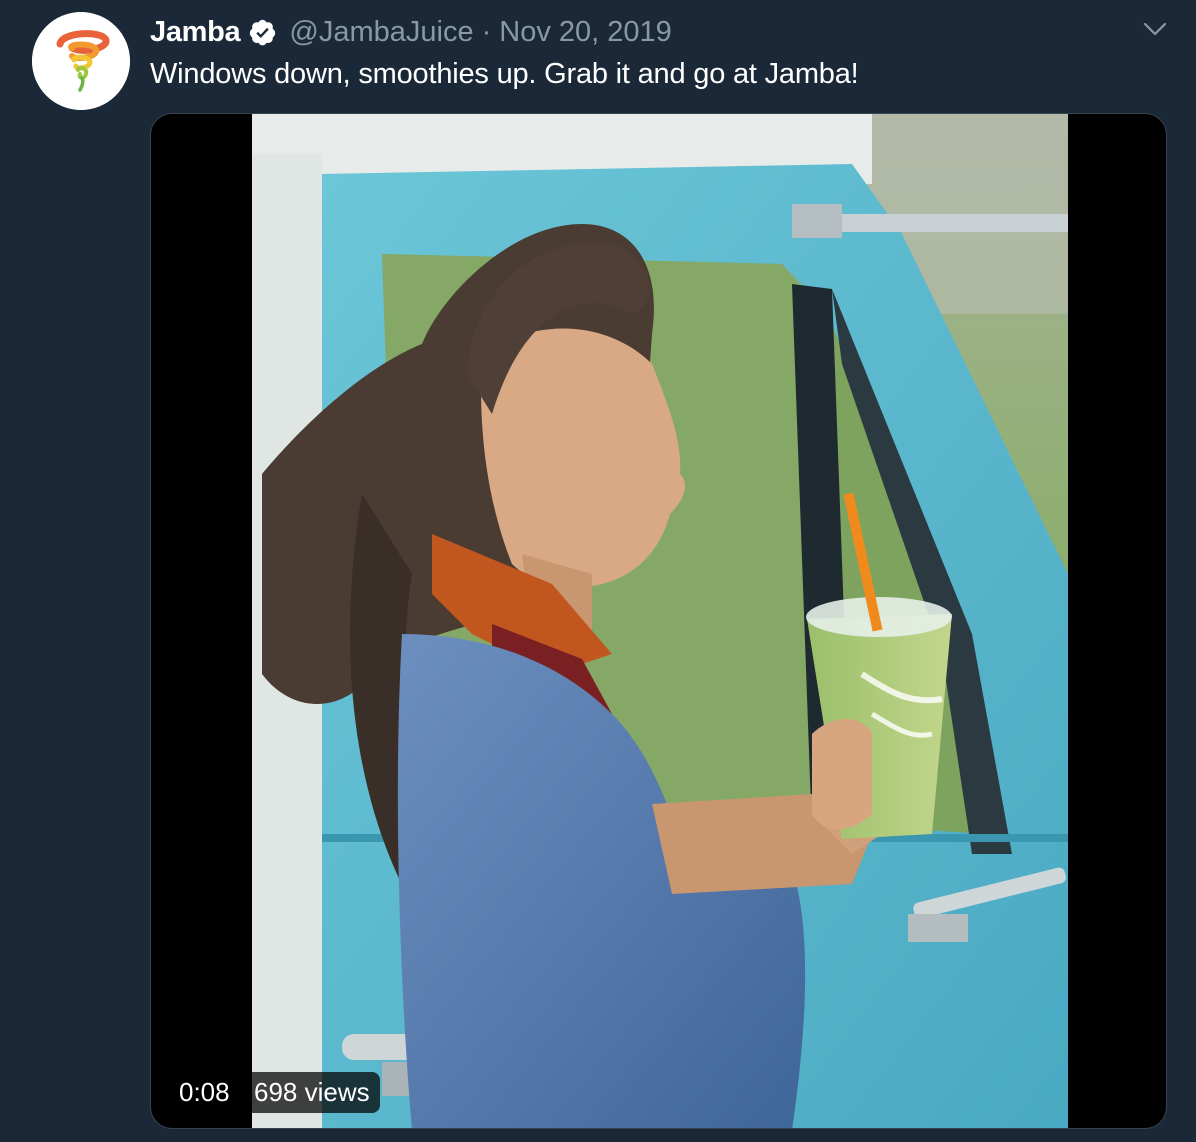 The width and height of the screenshot is (1196, 1142). I want to click on avatar, so click(81, 61).